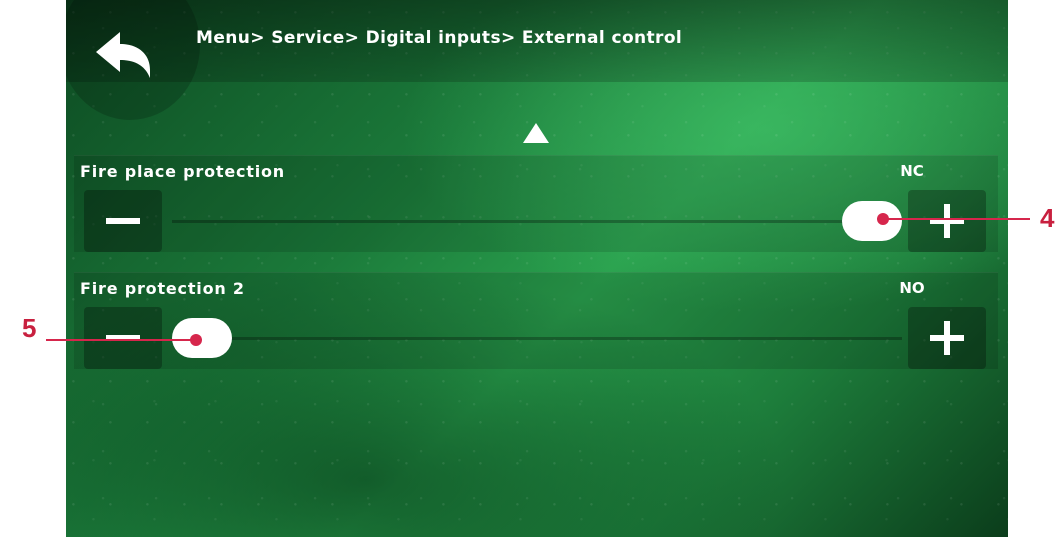 This screenshot has width=1063, height=537. What do you see at coordinates (883, 219) in the screenshot?
I see `callout-4-dot` at bounding box center [883, 219].